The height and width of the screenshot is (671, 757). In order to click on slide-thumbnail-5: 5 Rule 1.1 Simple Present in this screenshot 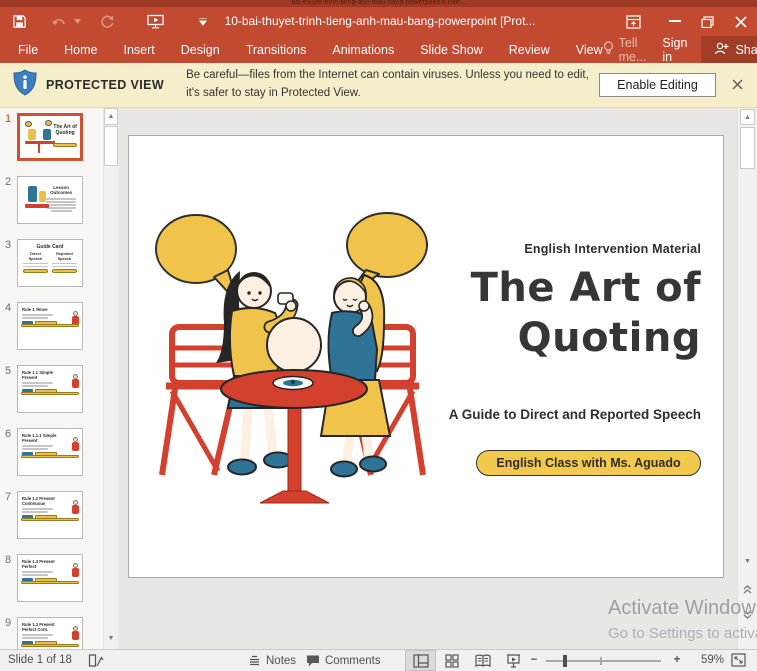, I will do `click(51, 390)`.